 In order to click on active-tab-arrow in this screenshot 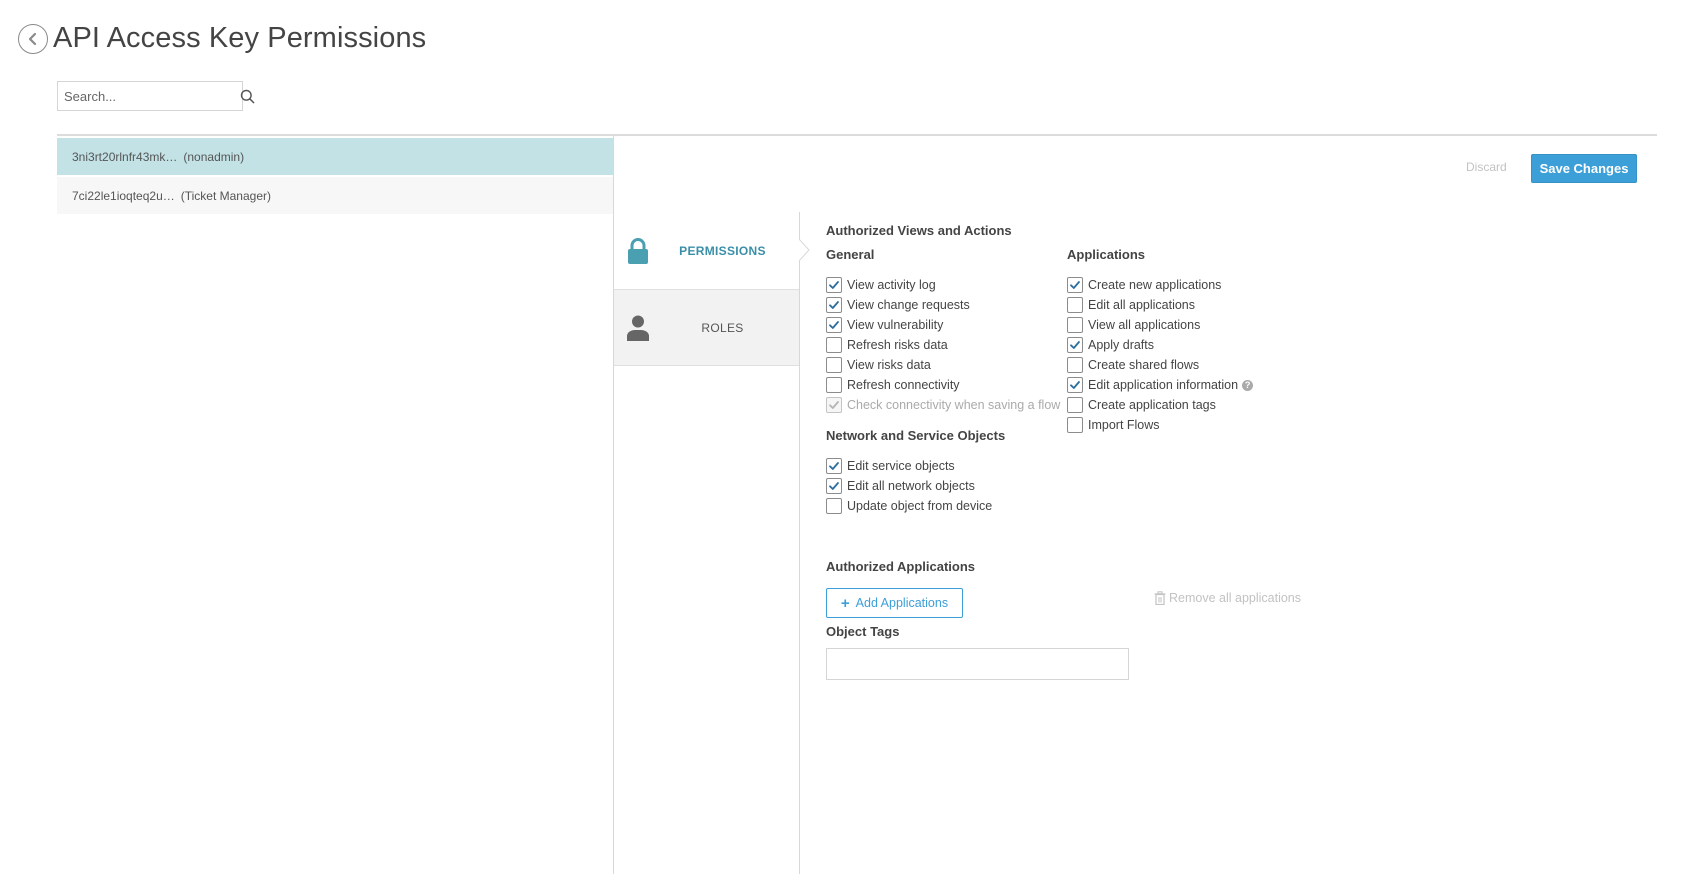, I will do `click(804, 250)`.